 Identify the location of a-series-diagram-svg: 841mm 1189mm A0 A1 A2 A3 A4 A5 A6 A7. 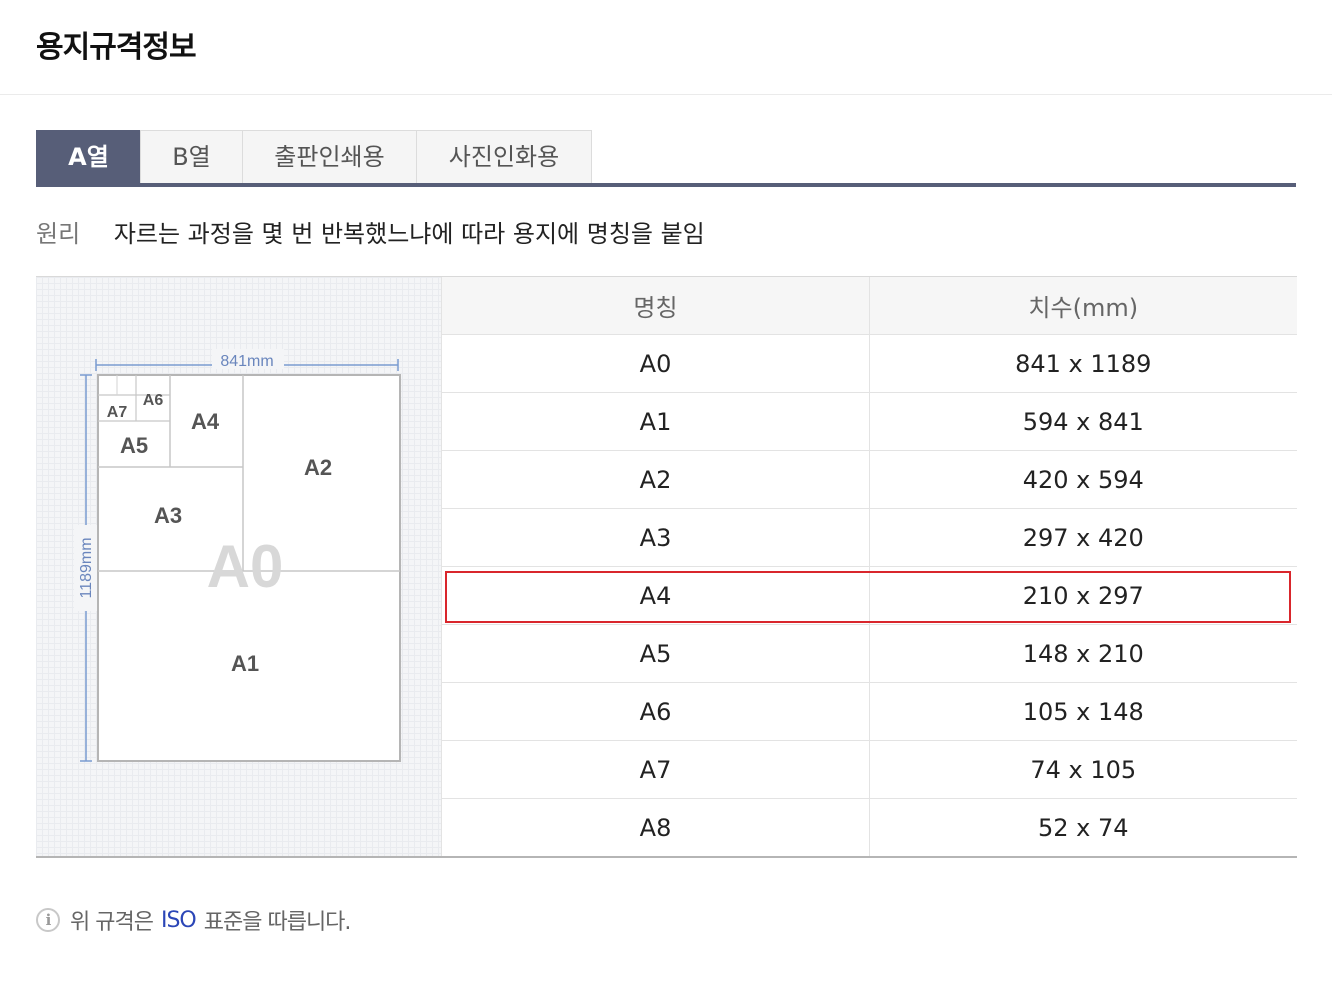
(237, 555).